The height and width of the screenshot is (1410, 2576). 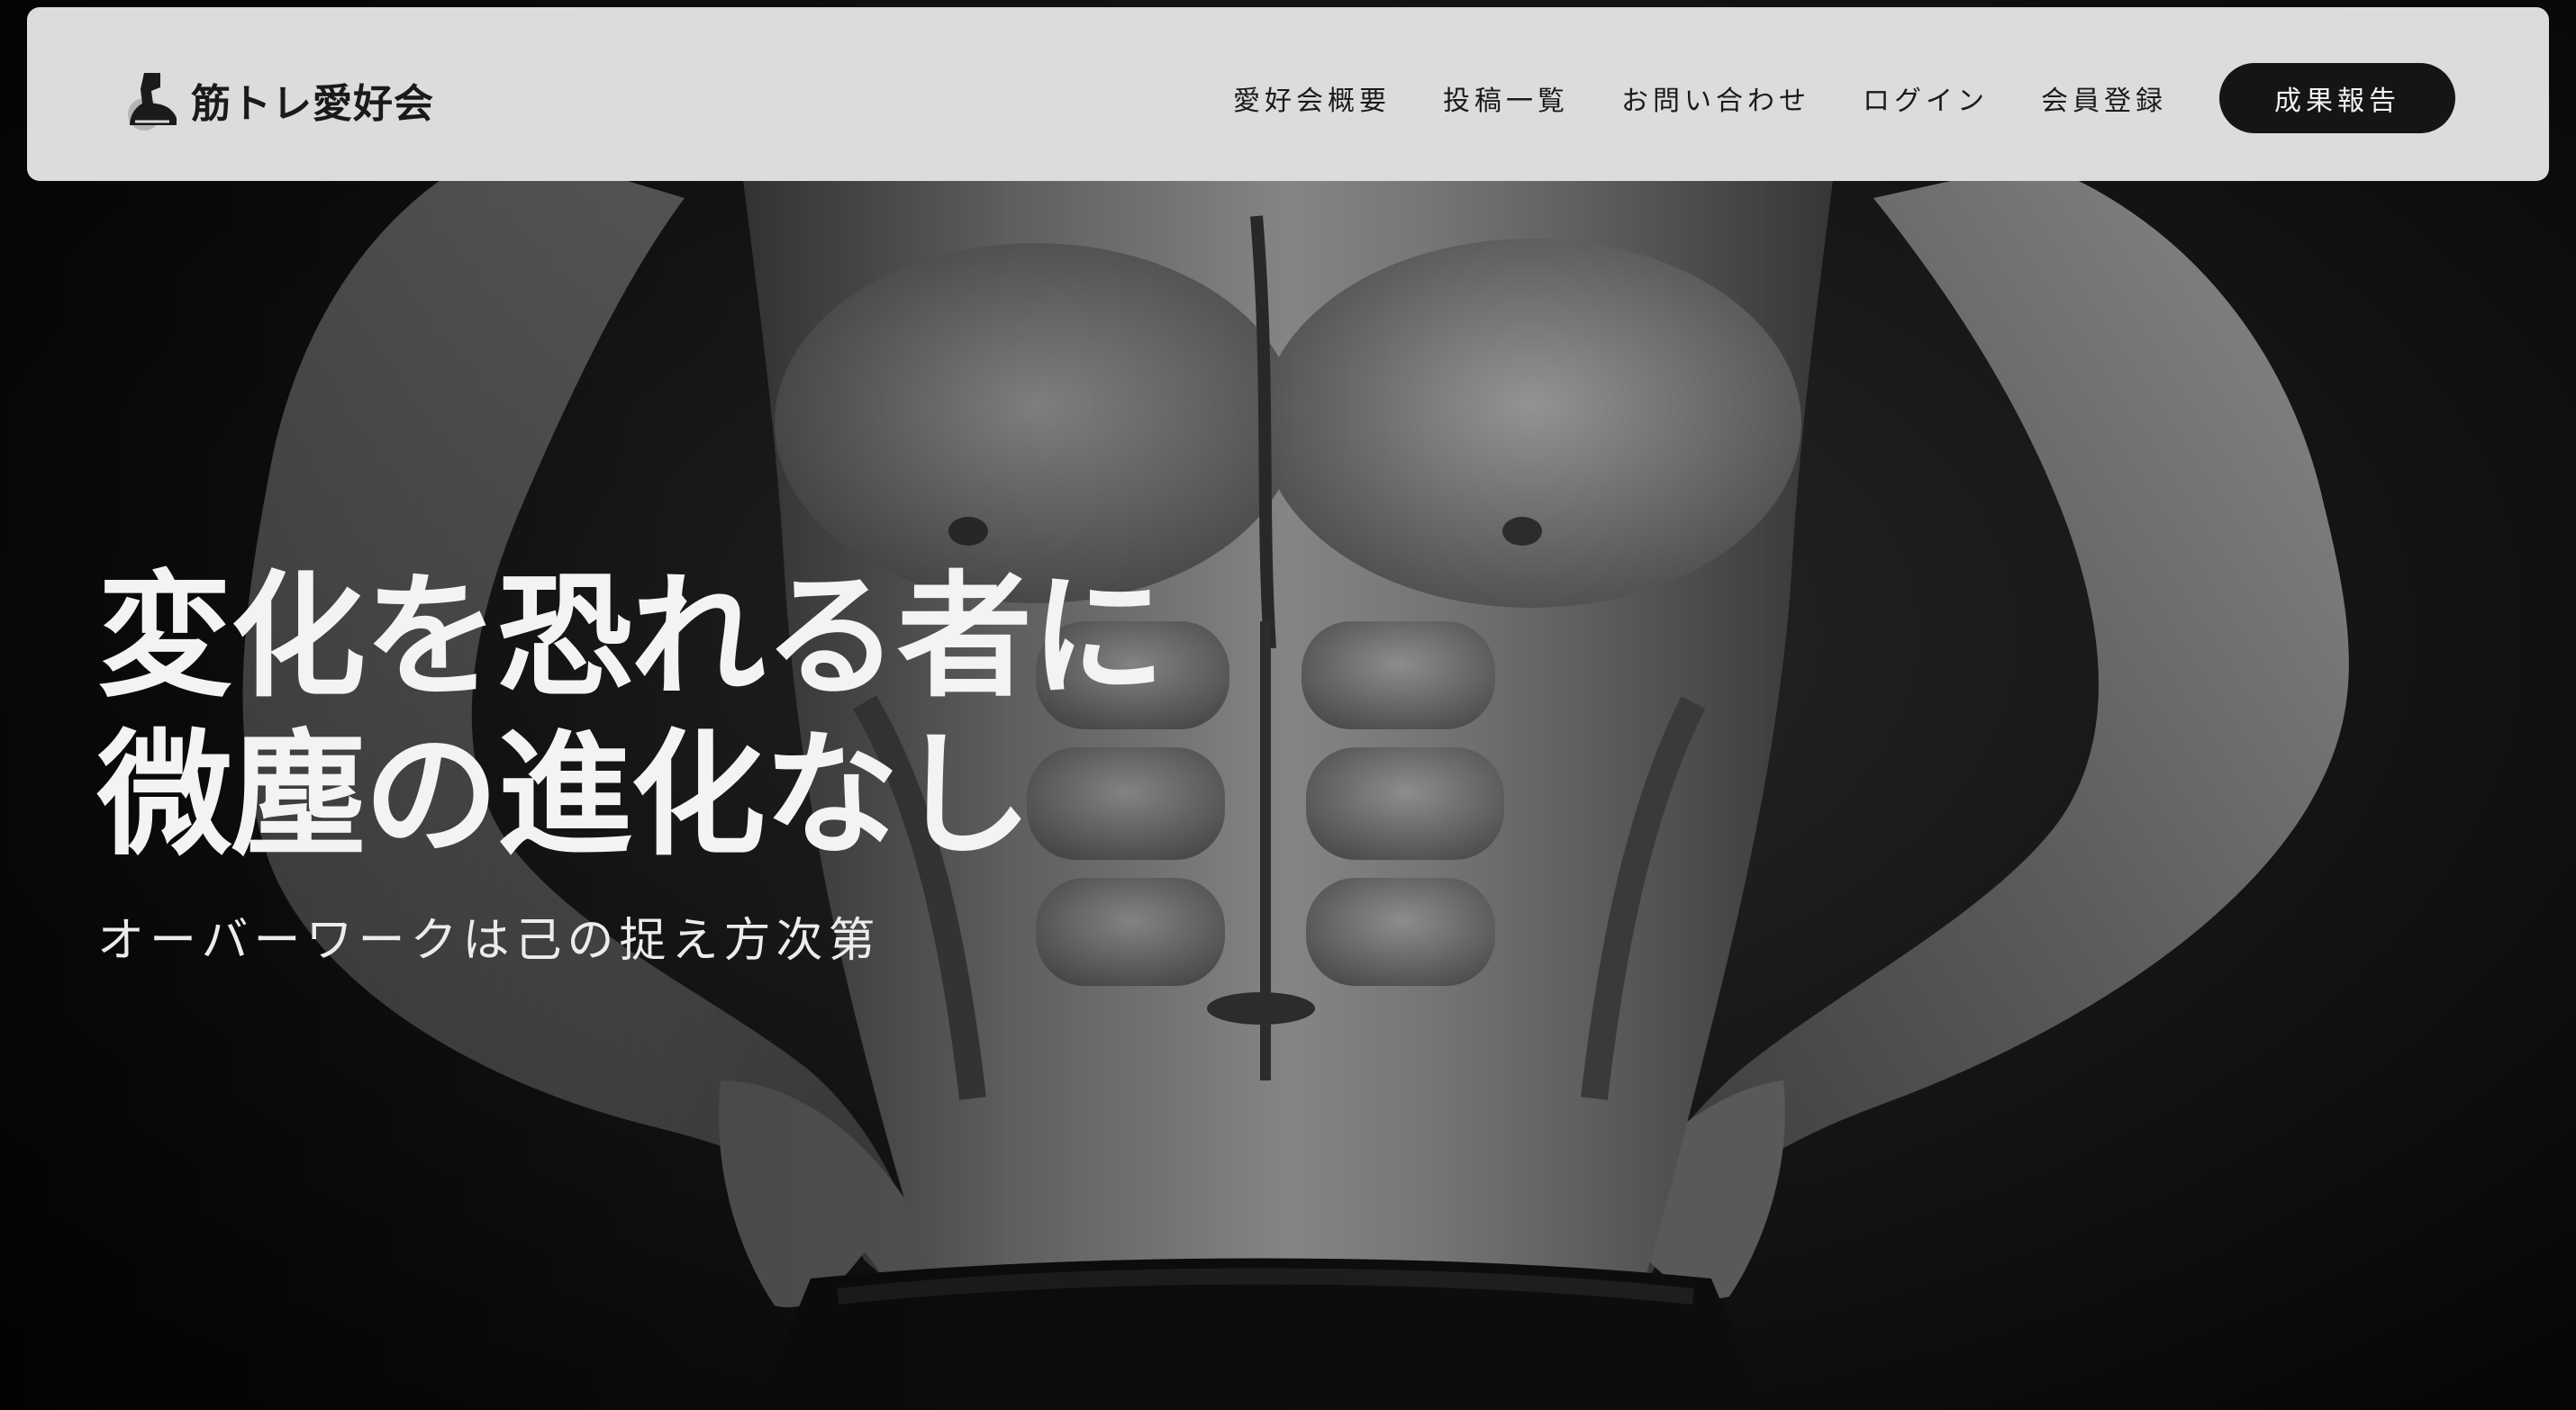 I want to click on nav-item-contact: お問い合わせ, so click(x=1715, y=98).